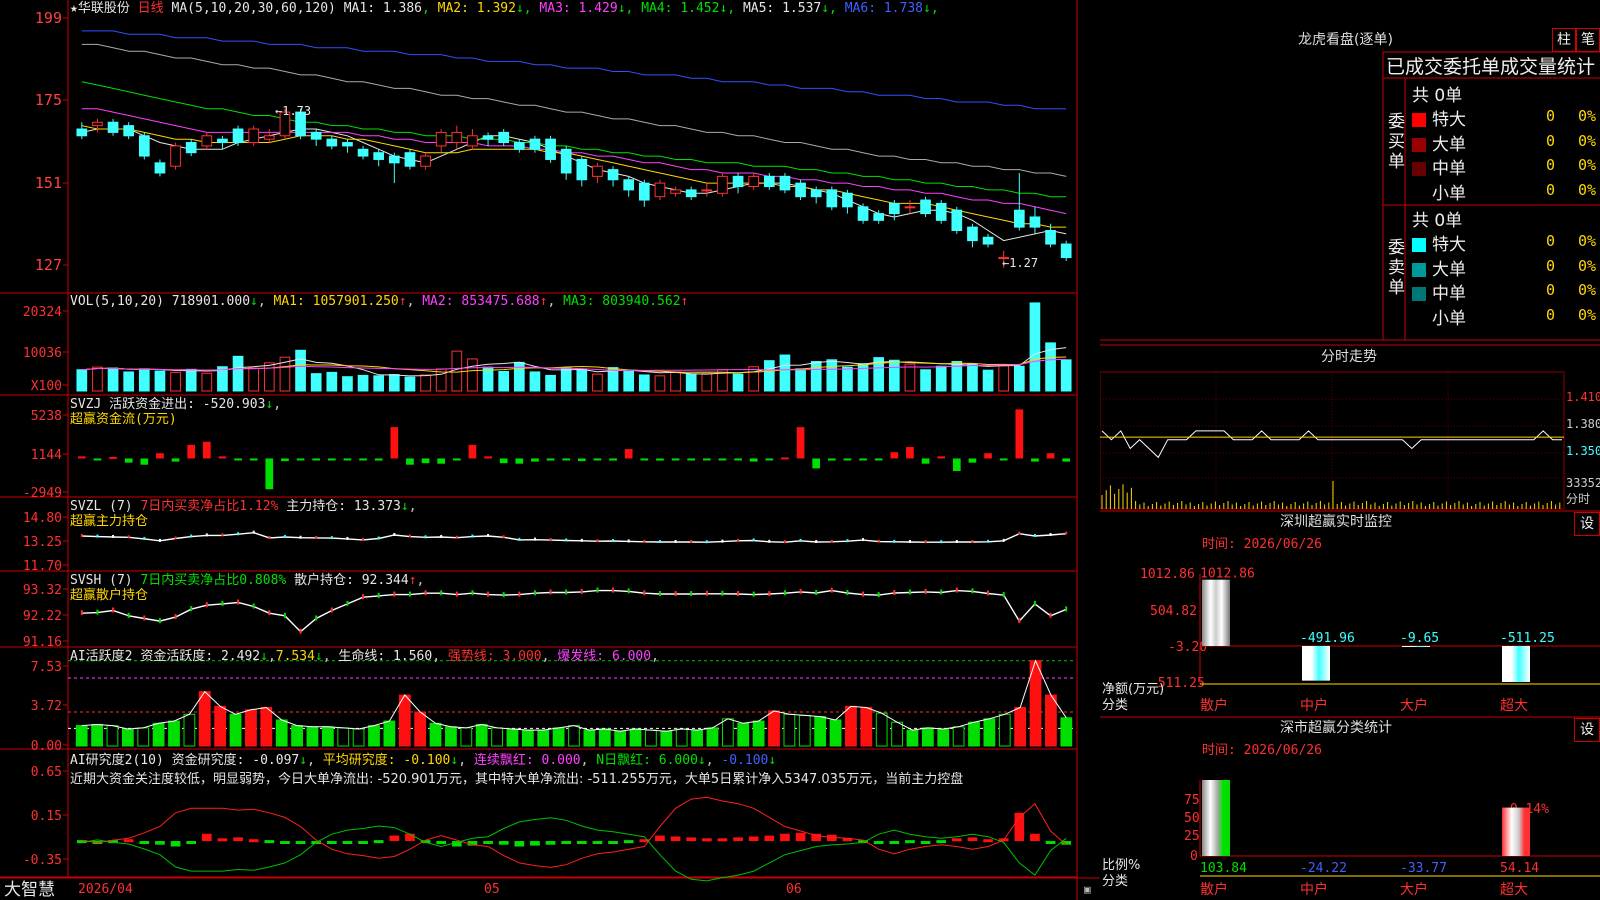  I want to click on dragon-title: 龙虎看盘(逐单), so click(1345, 40).